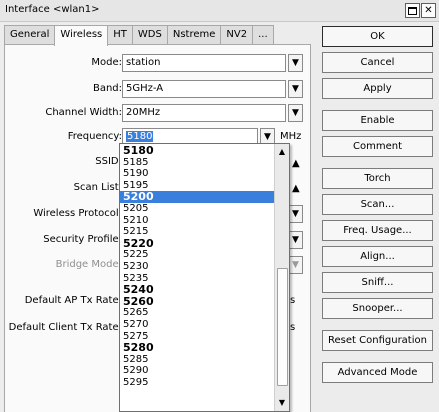 The height and width of the screenshot is (412, 439). What do you see at coordinates (65, 327) in the screenshot?
I see `default-client-tx-rate-label: Default Client Tx Rate:` at bounding box center [65, 327].